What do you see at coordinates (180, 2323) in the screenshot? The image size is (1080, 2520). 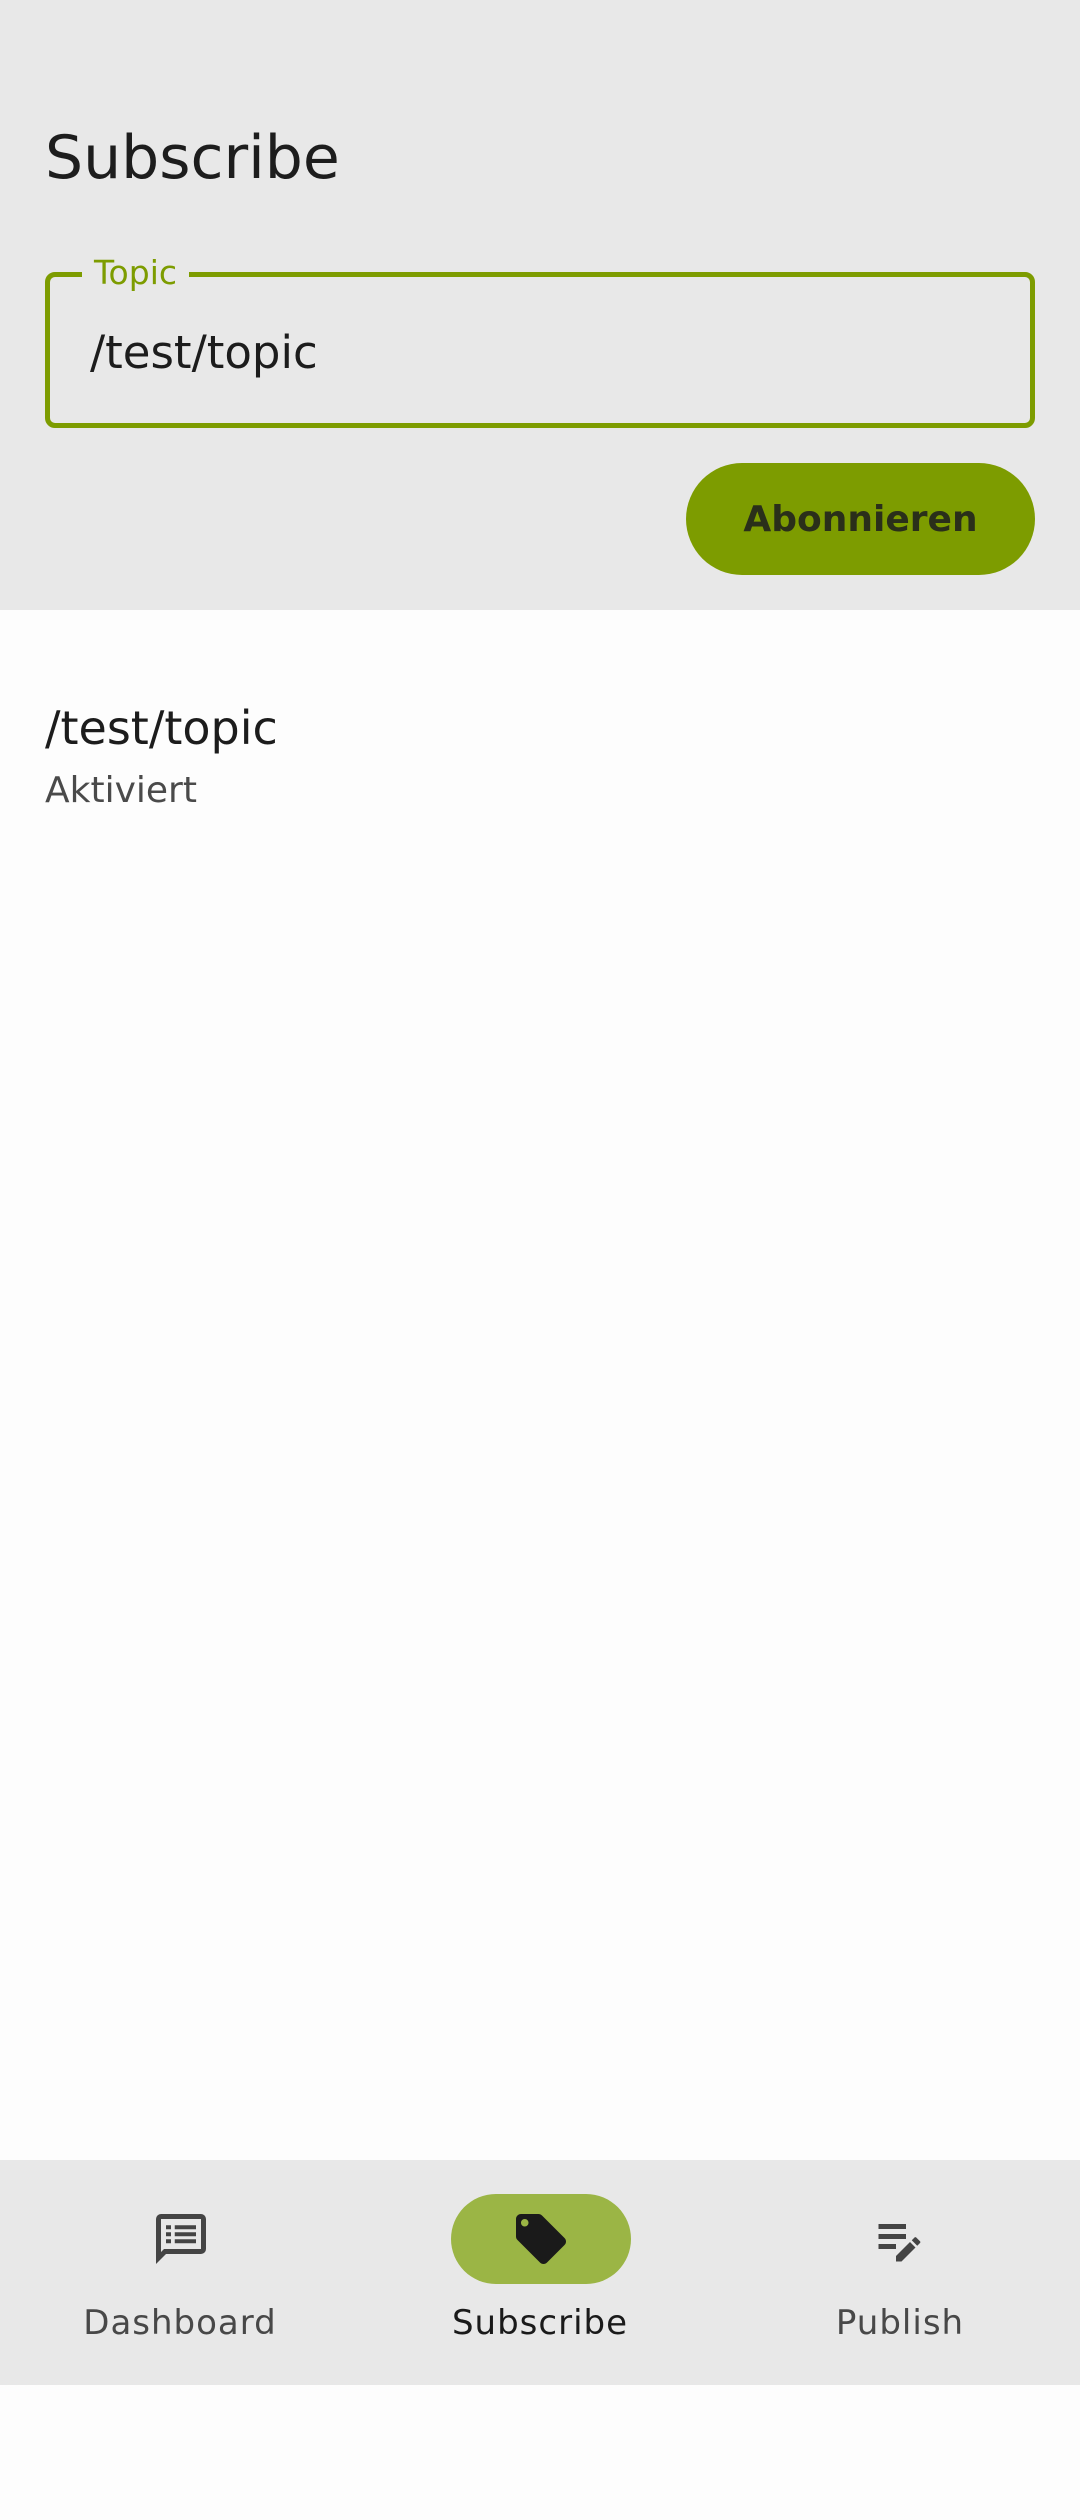 I see `nav-label-dashboard: Dashboard` at bounding box center [180, 2323].